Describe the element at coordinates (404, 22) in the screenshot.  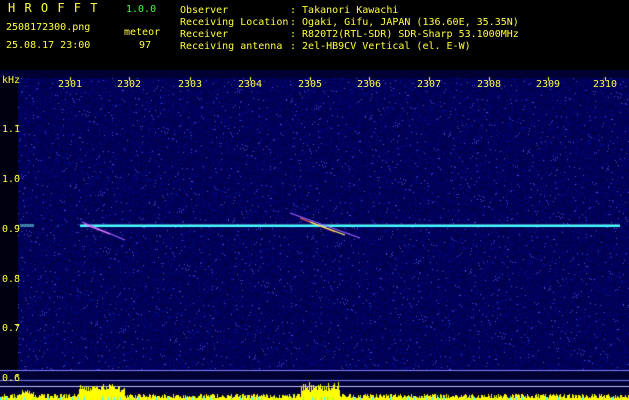
I see `location-value: : Ogaki, Gifu, JAPAN (136.60E, 35.35N)` at that location.